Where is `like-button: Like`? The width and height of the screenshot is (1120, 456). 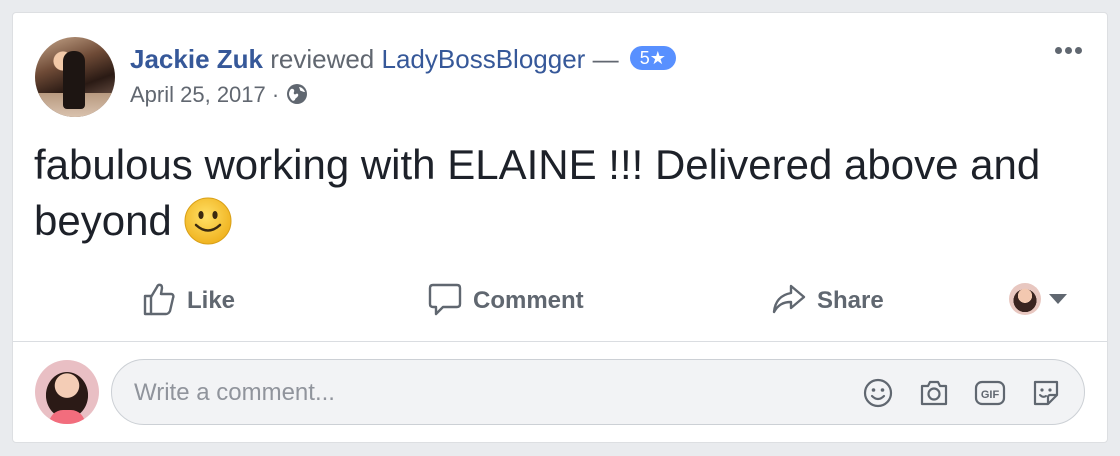
like-button: Like is located at coordinates (188, 301).